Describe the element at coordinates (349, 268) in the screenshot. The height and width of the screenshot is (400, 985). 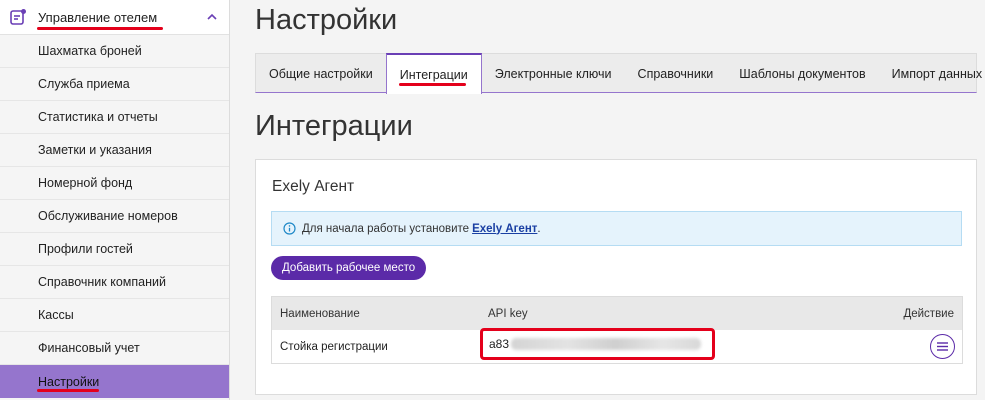
I see `add-workstation-button: Добавить рабочее место` at that location.